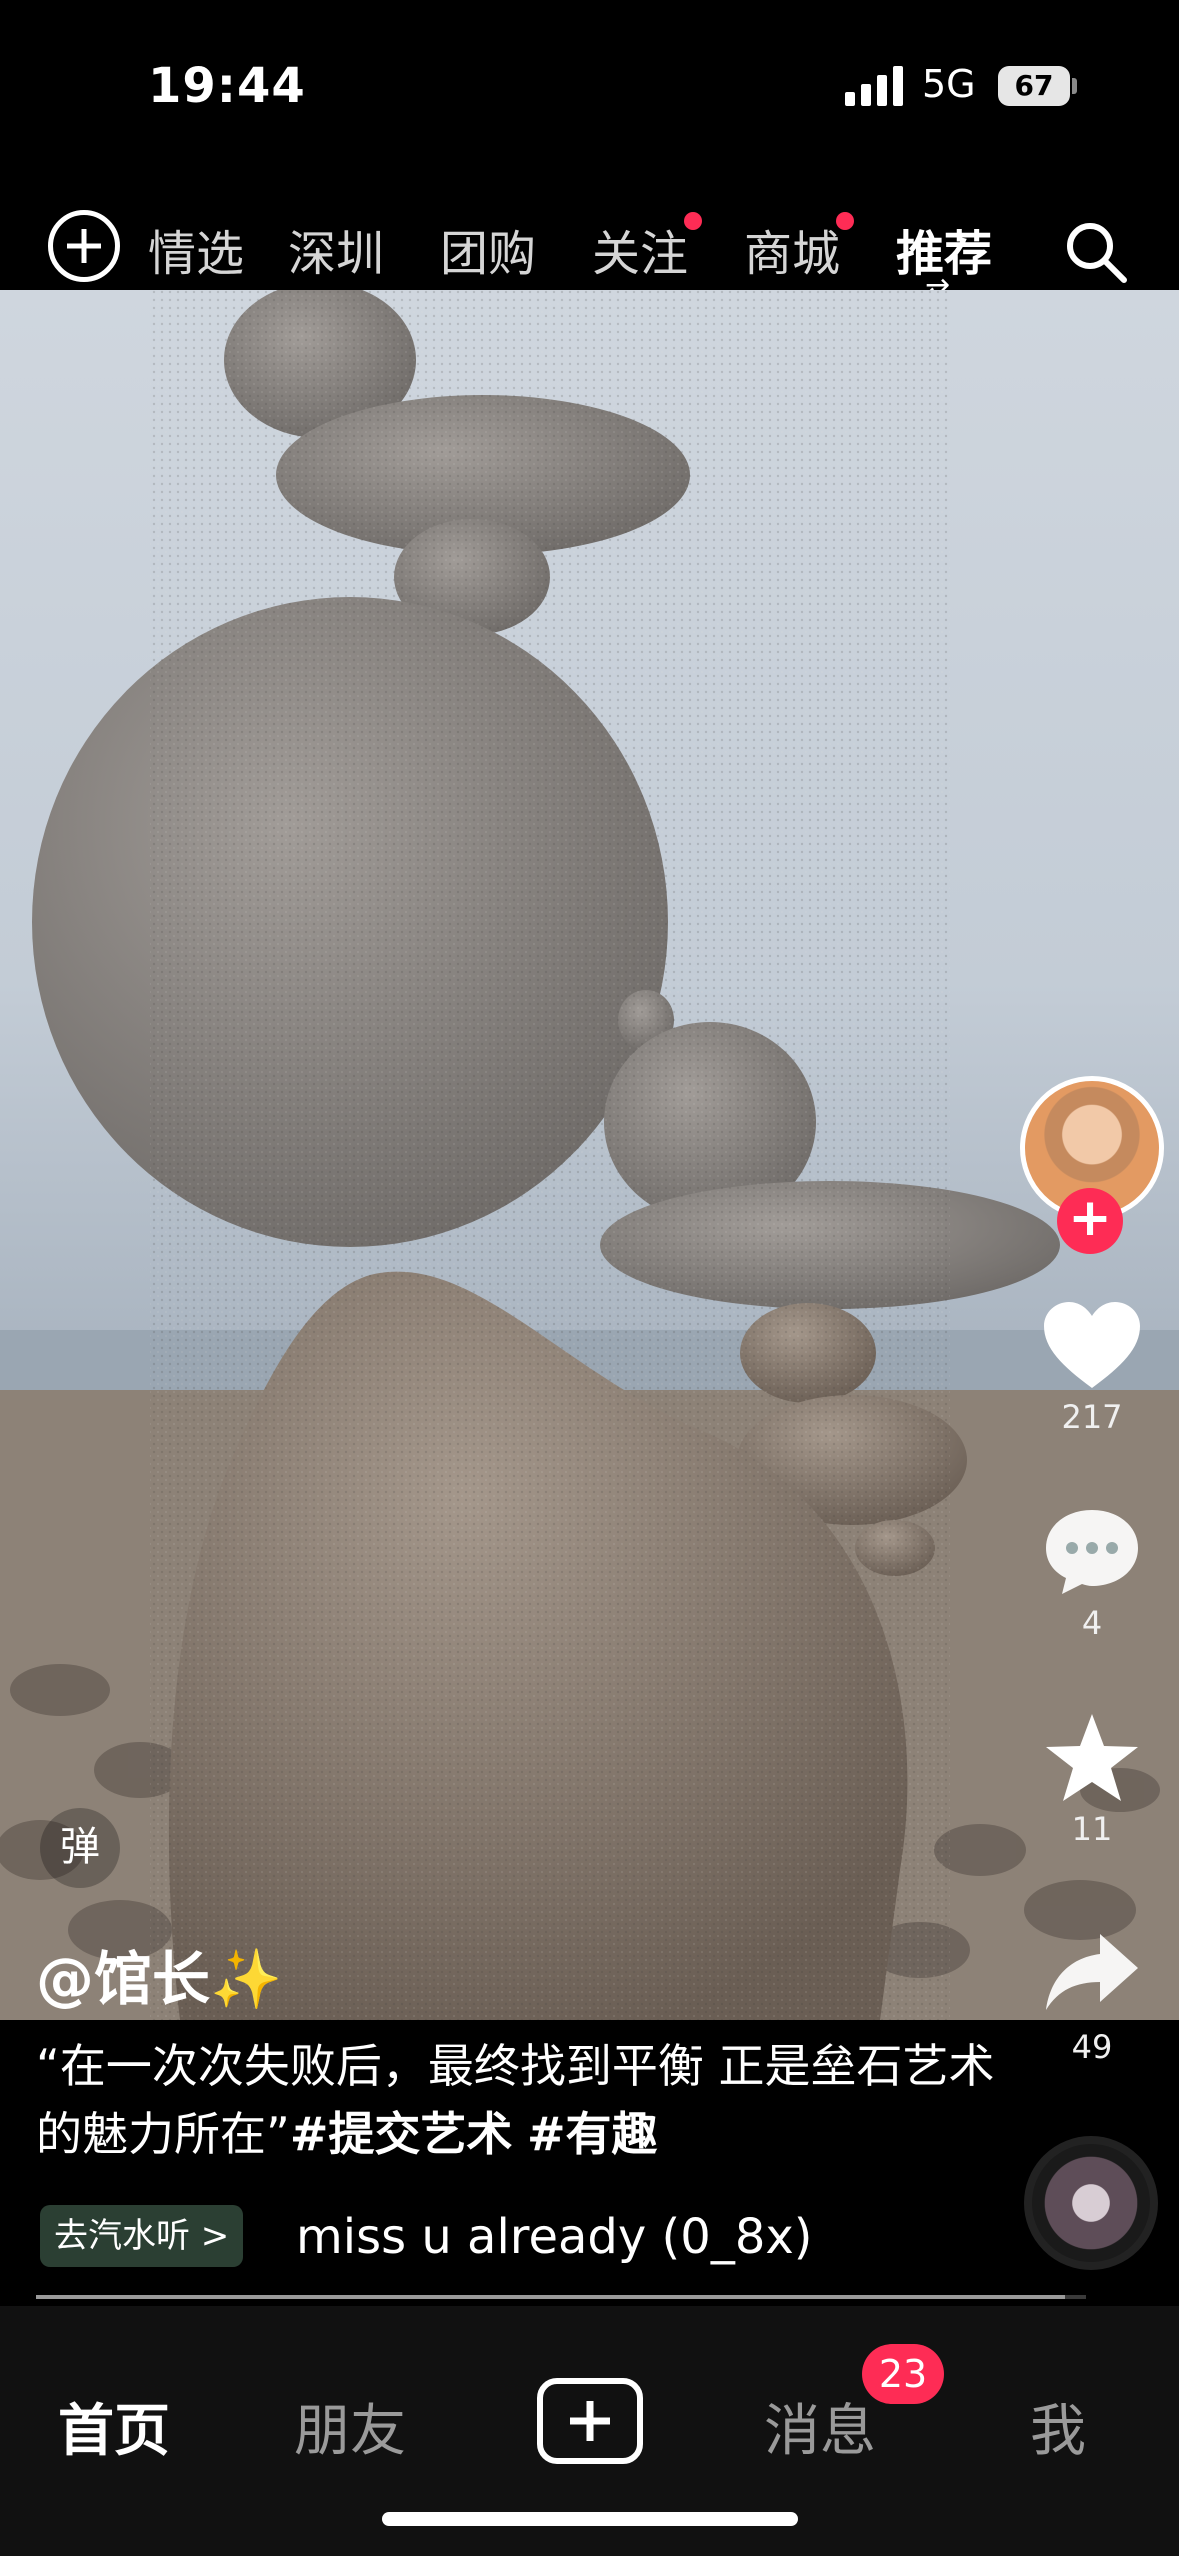 Image resolution: width=1179 pixels, height=2556 pixels. Describe the element at coordinates (592, 2134) in the screenshot. I see `hashtag: #有趣` at that location.